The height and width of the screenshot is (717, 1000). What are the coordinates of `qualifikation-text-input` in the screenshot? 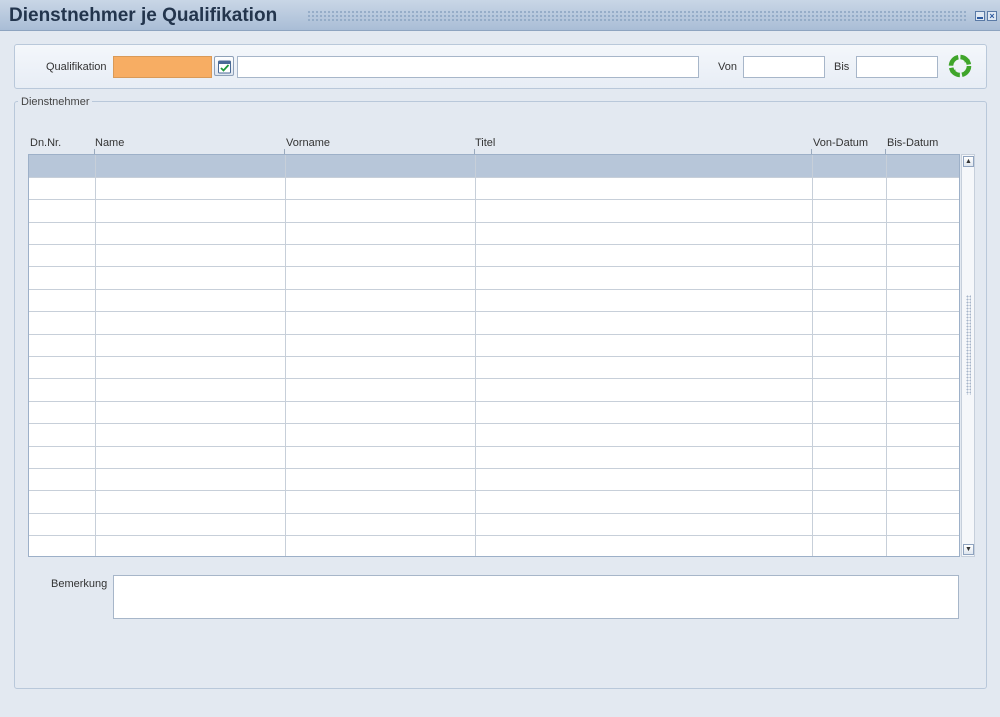 It's located at (468, 67).